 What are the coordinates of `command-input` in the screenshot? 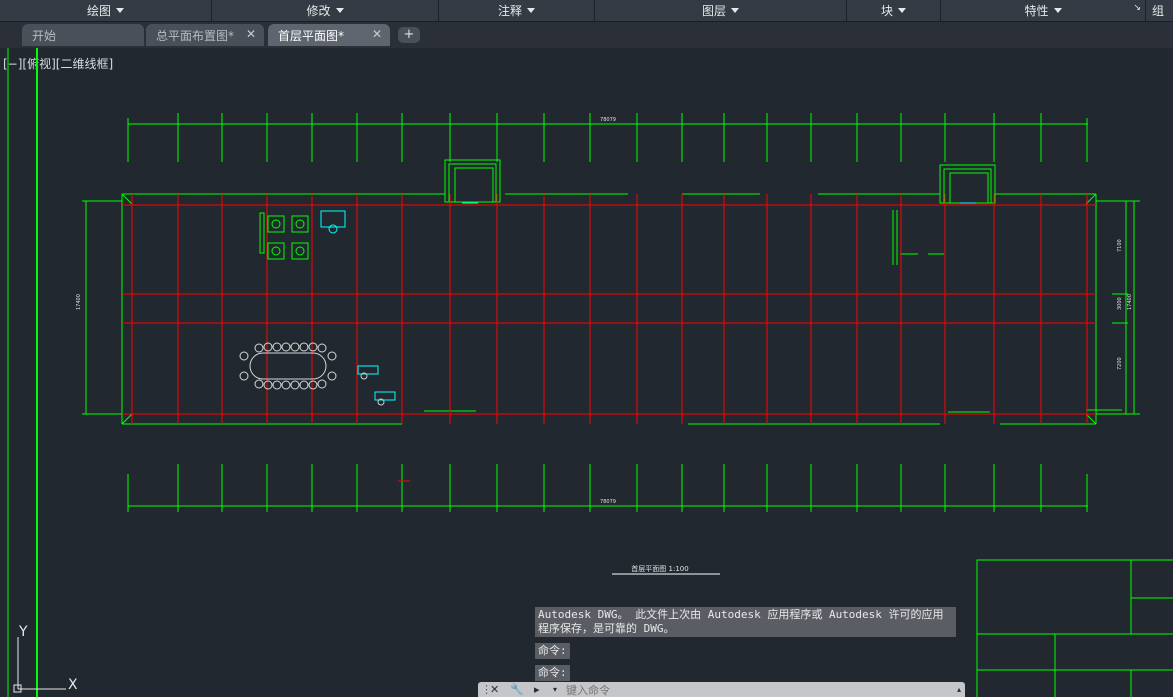 It's located at (756, 690).